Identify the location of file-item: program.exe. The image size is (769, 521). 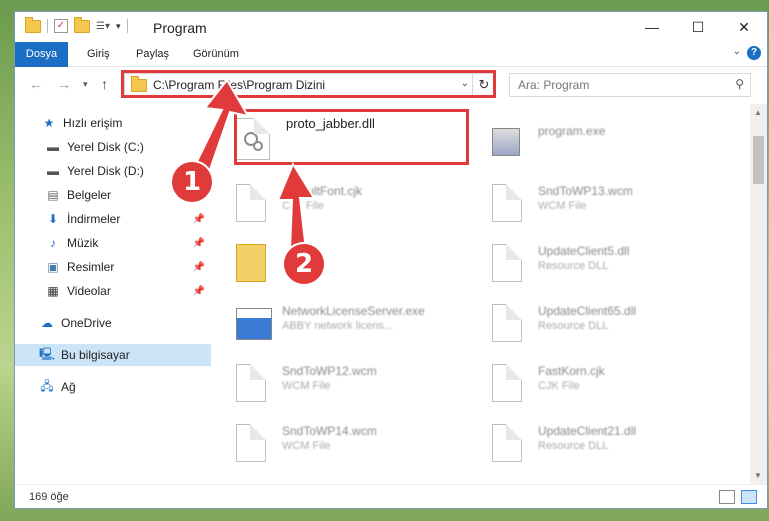
(617, 146).